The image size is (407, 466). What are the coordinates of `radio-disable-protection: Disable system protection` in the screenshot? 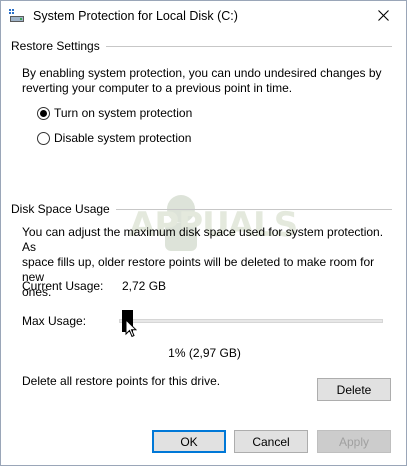 It's located at (114, 138).